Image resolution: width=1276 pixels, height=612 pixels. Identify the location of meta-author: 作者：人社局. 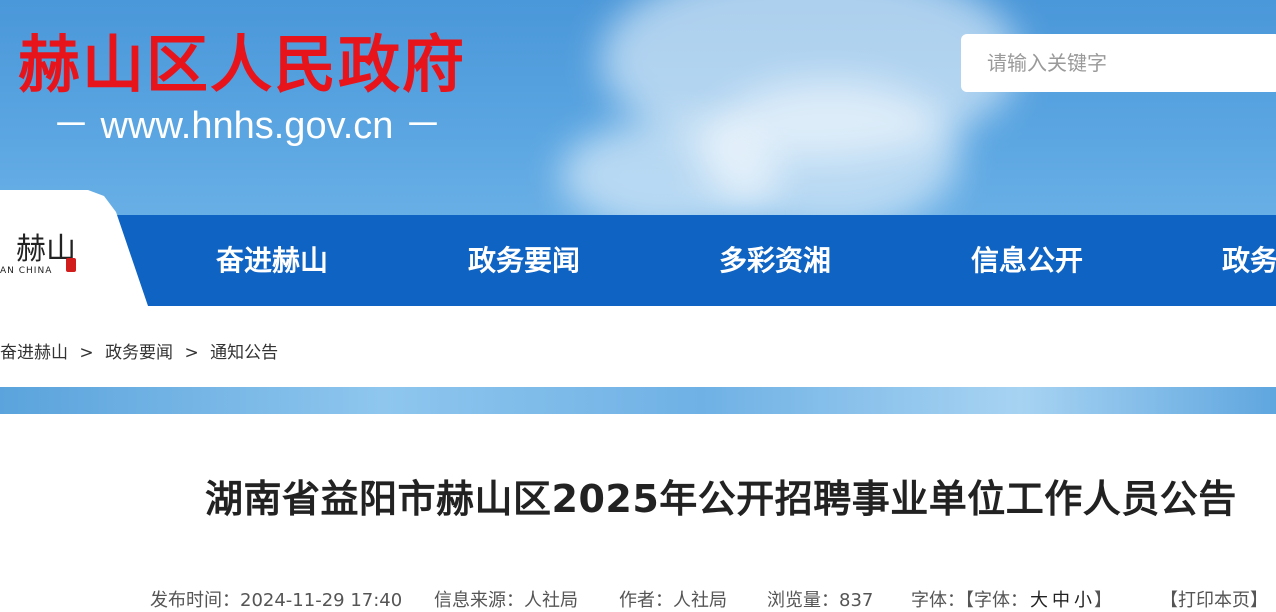
(673, 599).